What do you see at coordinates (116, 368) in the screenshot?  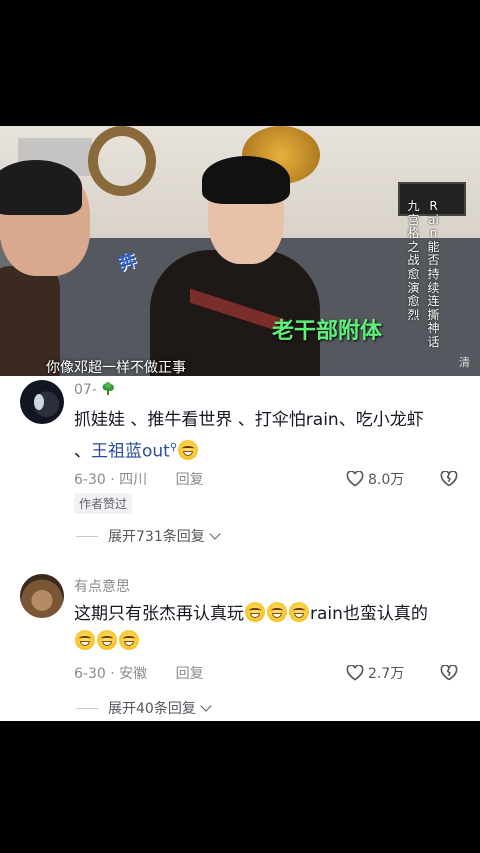 I see `video-subtitle: 你像邓超一样不做正事` at bounding box center [116, 368].